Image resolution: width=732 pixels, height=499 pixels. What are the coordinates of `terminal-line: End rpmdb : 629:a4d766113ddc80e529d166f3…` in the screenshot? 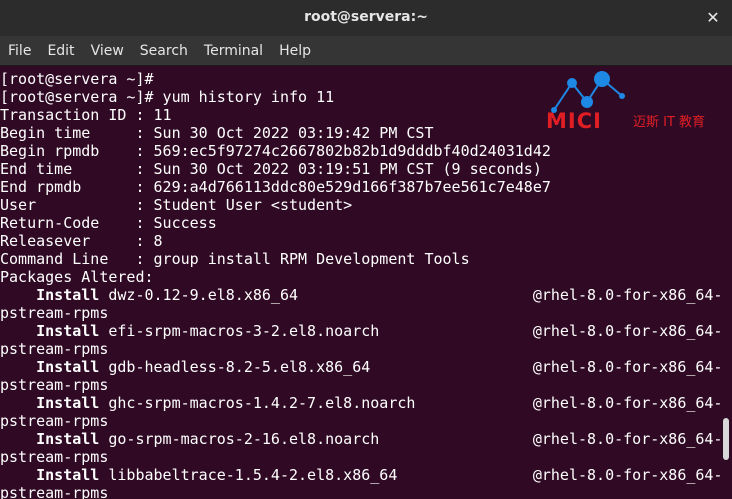 It's located at (360, 187).